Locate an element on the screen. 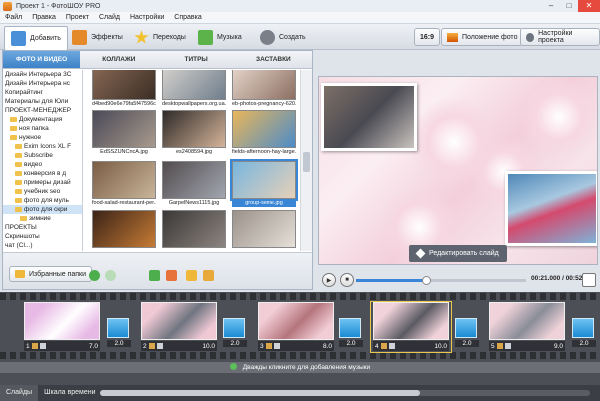 This screenshot has height=401, width=600. tree-item: фото для муль is located at coordinates (42, 200).